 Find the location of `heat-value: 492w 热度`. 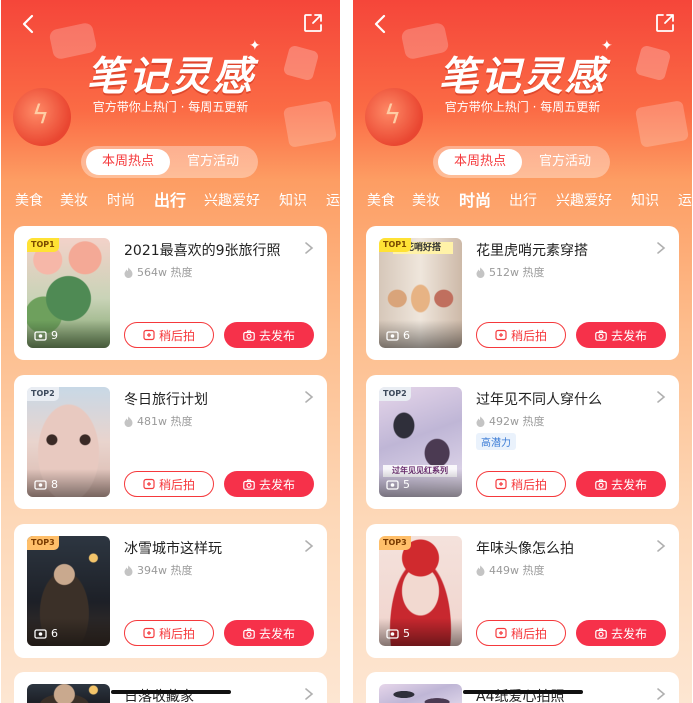

heat-value: 492w 热度 is located at coordinates (517, 421).